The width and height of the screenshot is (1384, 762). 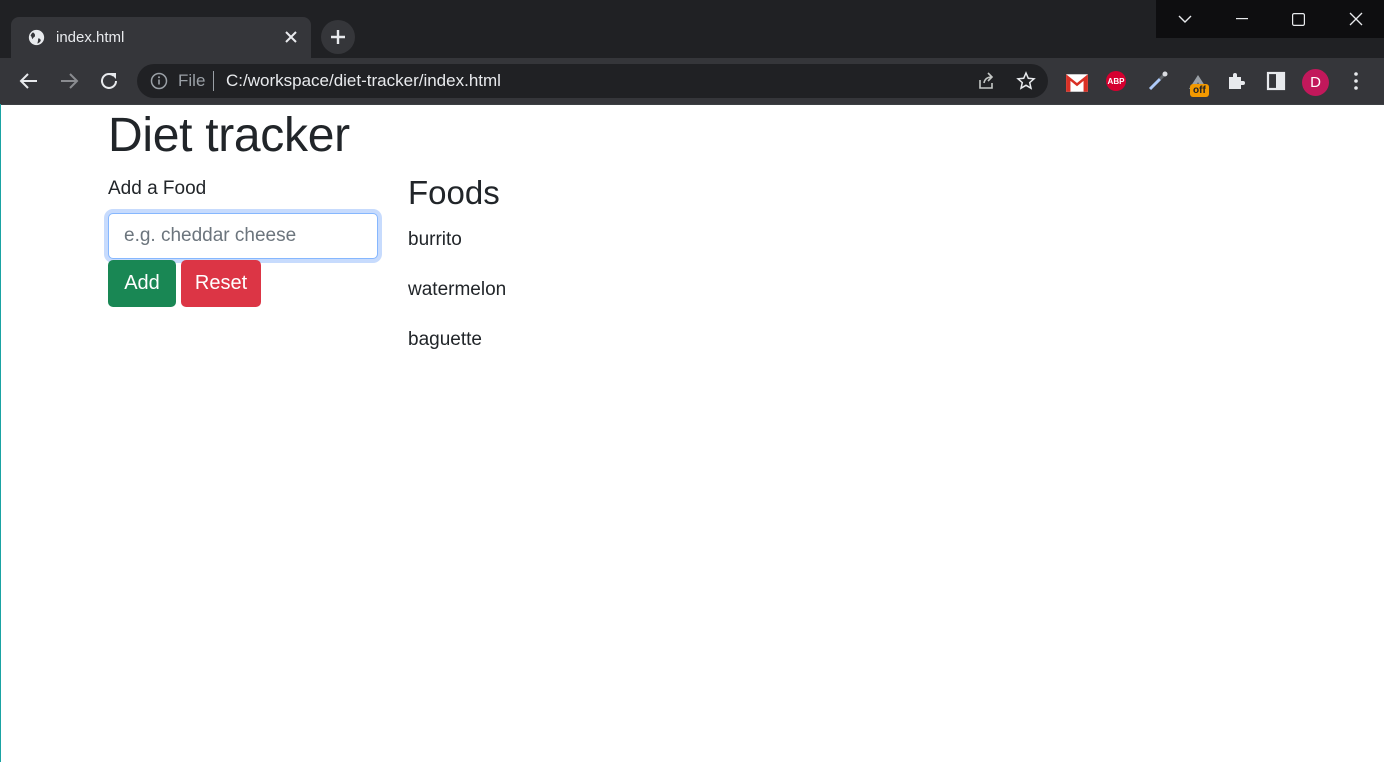 What do you see at coordinates (291, 37) in the screenshot?
I see `close-tab-icon` at bounding box center [291, 37].